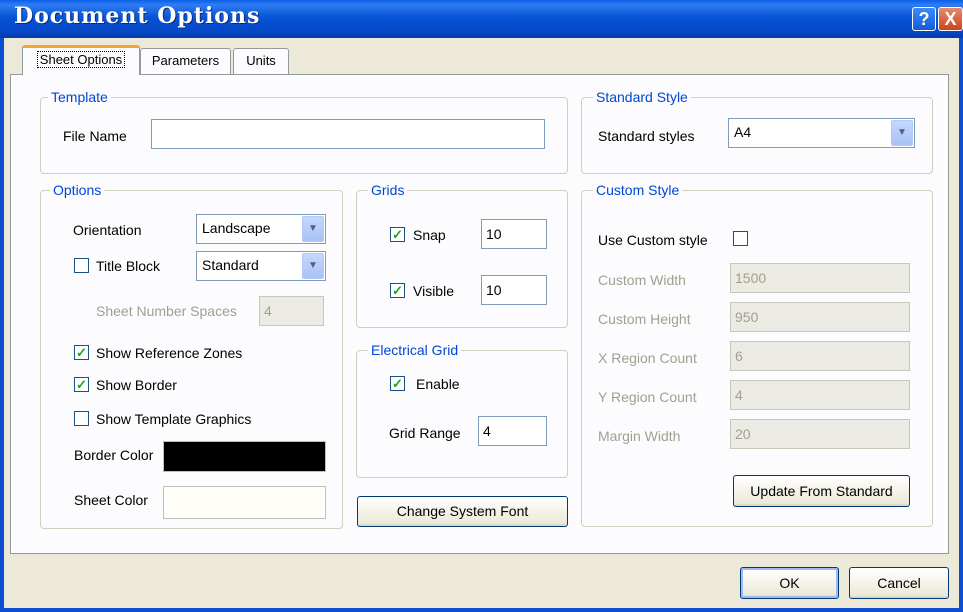 The image size is (963, 612). I want to click on tab-units: Units, so click(261, 61).